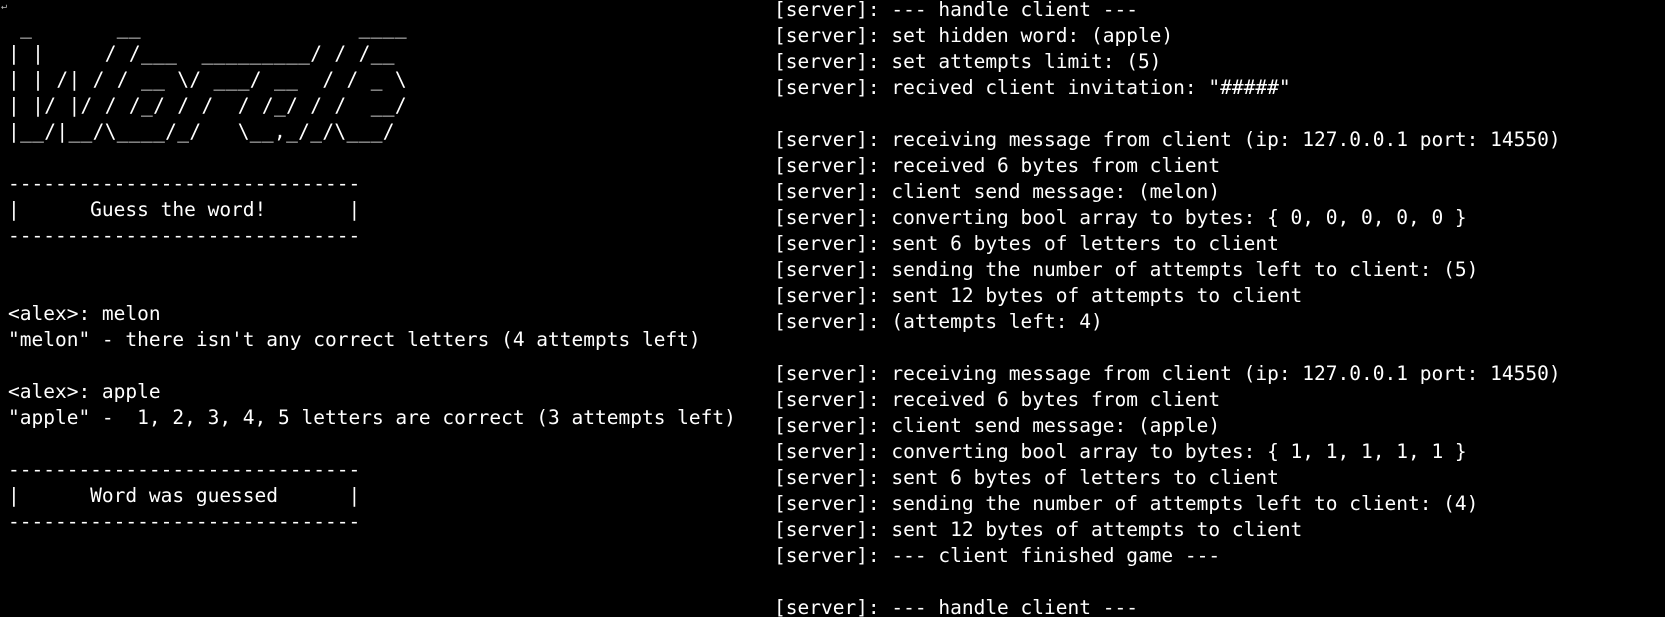 The image size is (1665, 617). What do you see at coordinates (84, 391) in the screenshot?
I see `user-guess-prompt: <alex>: apple` at bounding box center [84, 391].